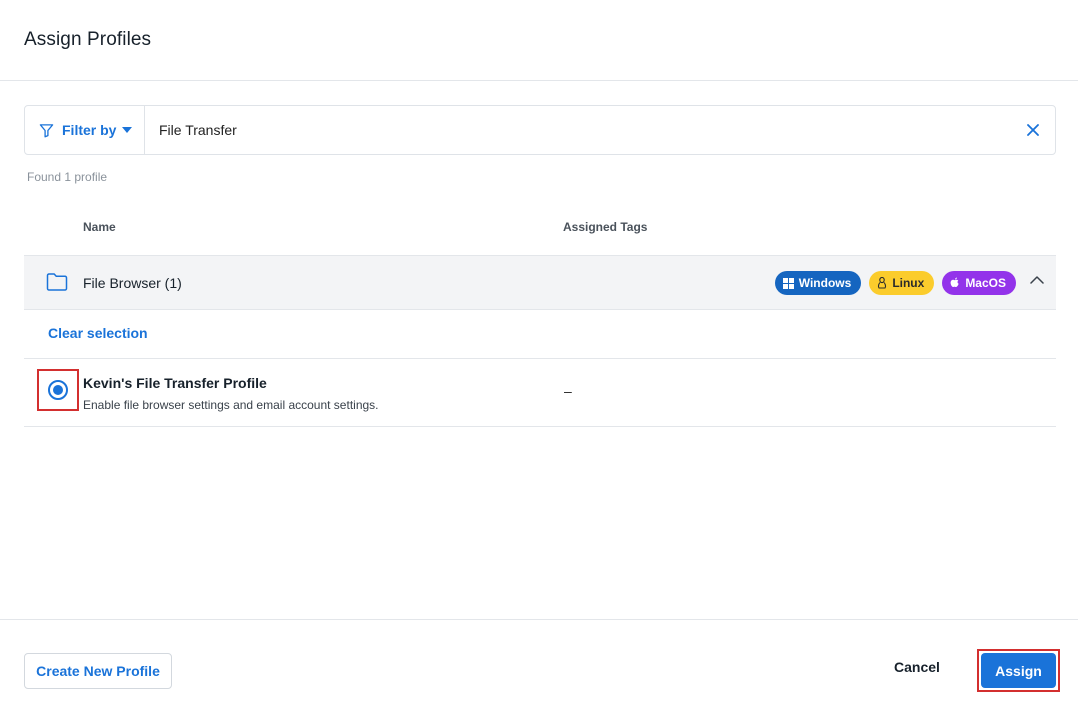  I want to click on profile-group-row: File Browser (1) Windows Linux MacOS, so click(540, 282).